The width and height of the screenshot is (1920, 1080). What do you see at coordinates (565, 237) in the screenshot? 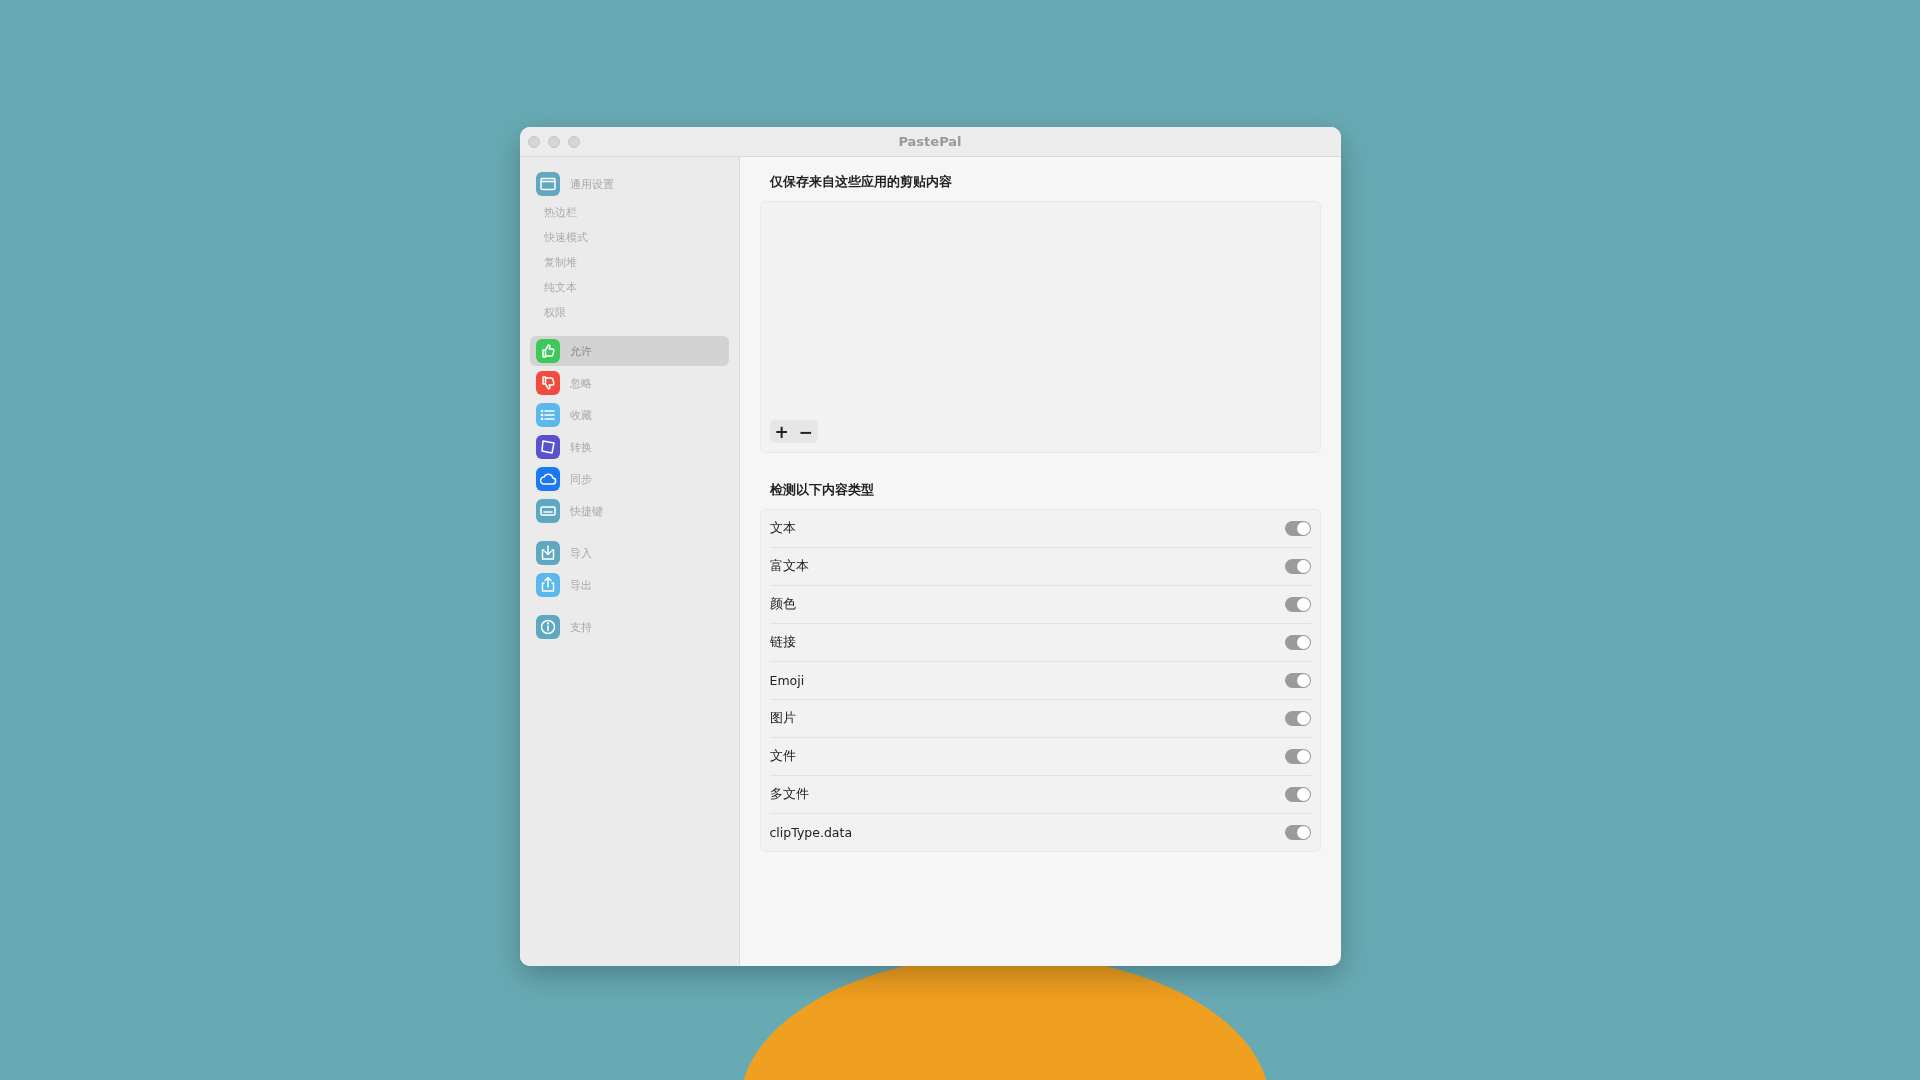
I see `sidebar-subitem: 快速模式` at bounding box center [565, 237].